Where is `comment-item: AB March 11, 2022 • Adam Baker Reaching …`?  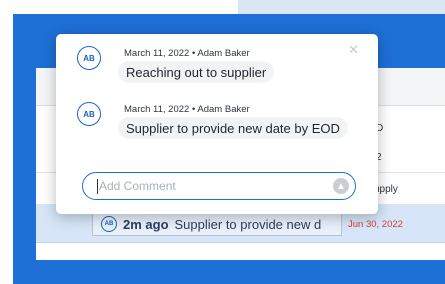
comment-item: AB March 11, 2022 • Adam Baker Reaching … is located at coordinates (216, 68).